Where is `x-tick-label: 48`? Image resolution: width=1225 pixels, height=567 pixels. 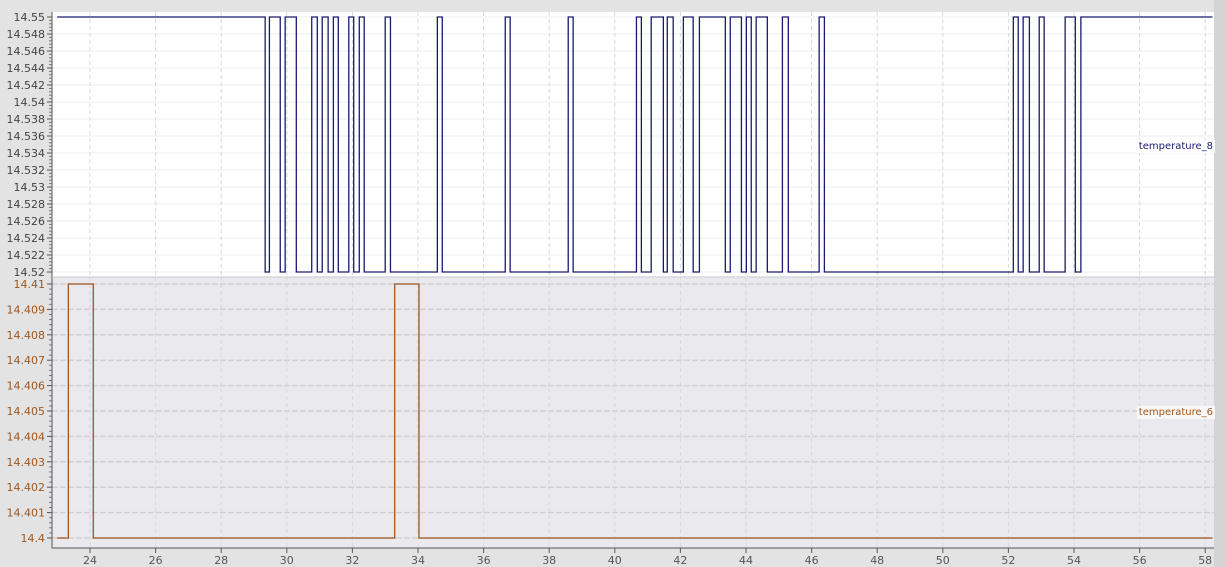 x-tick-label: 48 is located at coordinates (877, 560).